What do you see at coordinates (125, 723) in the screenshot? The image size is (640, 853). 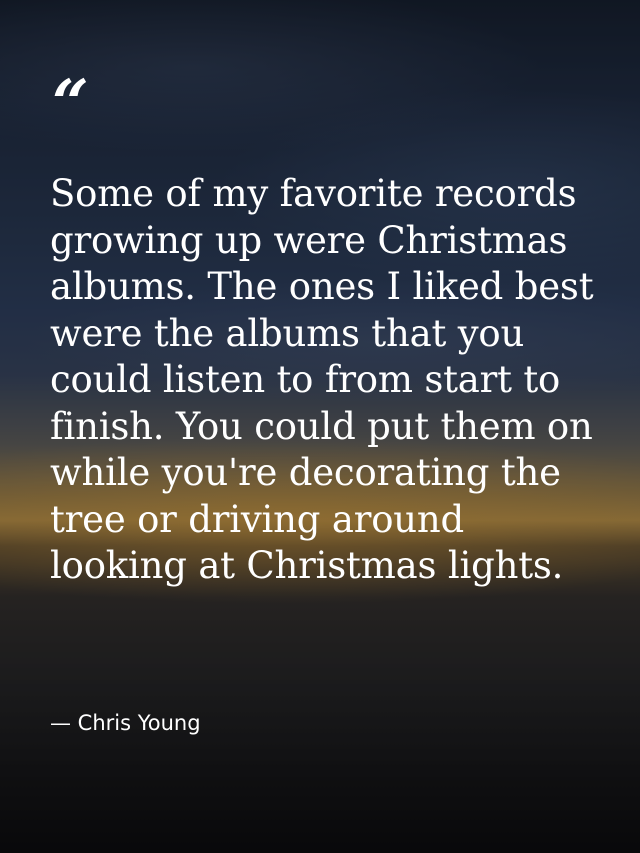 I see `quote-author: — Chris Young` at bounding box center [125, 723].